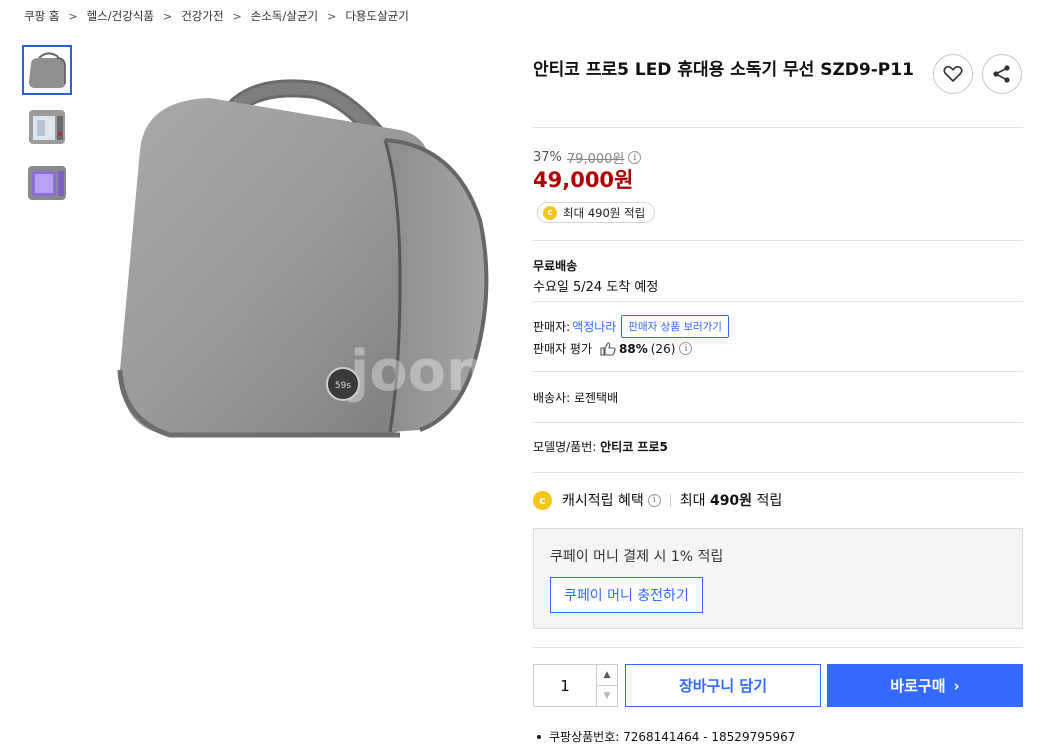 This screenshot has height=750, width=1039. Describe the element at coordinates (284, 16) in the screenshot. I see `breadcrumb-sanitizer: 손소독/살균기` at that location.